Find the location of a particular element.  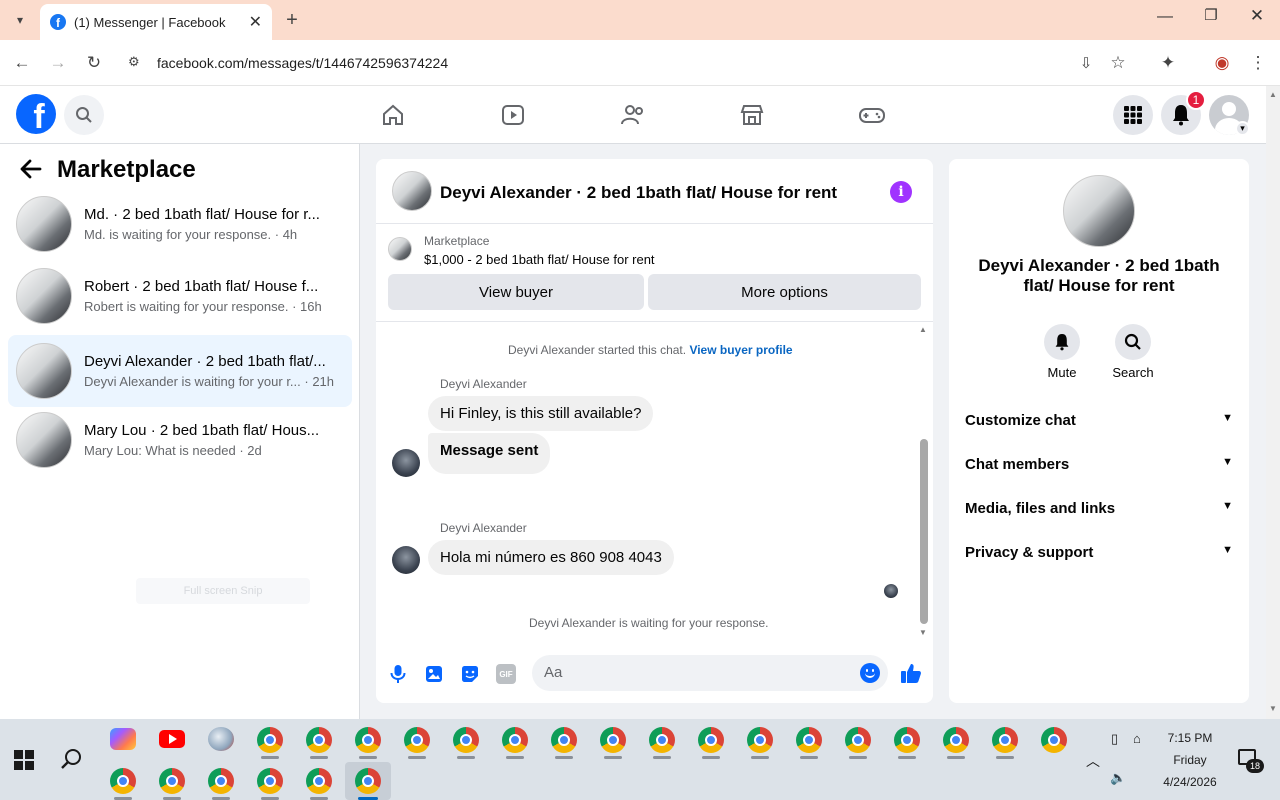

chat-scrollbar-thumb is located at coordinates (924, 531).